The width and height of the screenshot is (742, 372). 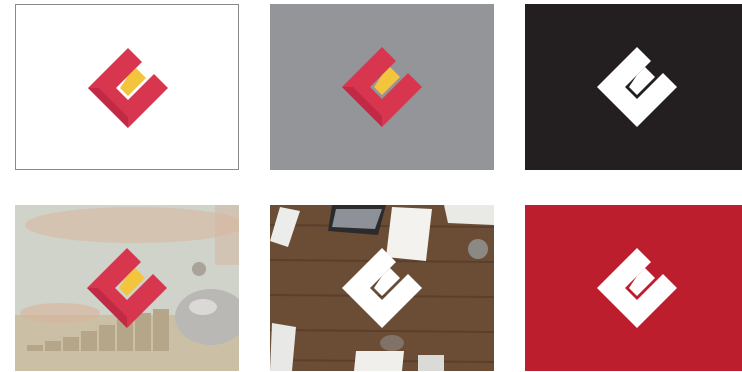 I want to click on logo-tile-white-background, so click(x=127, y=87).